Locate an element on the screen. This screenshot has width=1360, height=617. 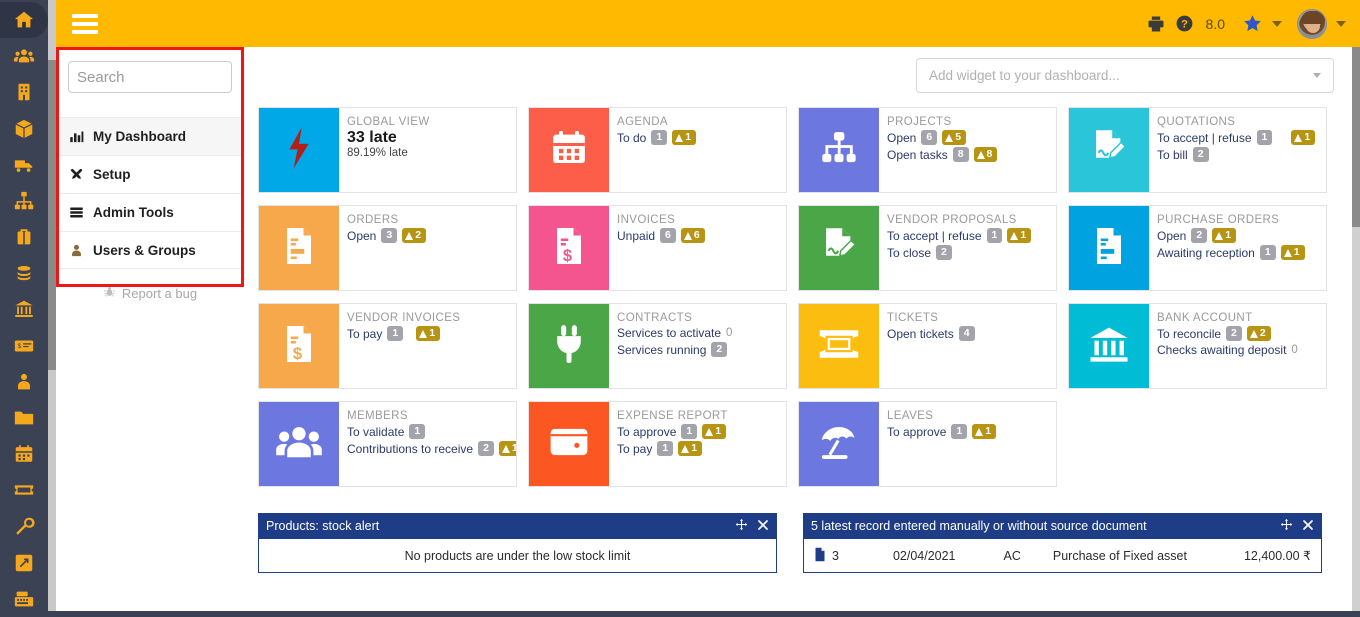
dashboard-card-leaves: LEAVES To approve 1 1 is located at coordinates (927, 444).